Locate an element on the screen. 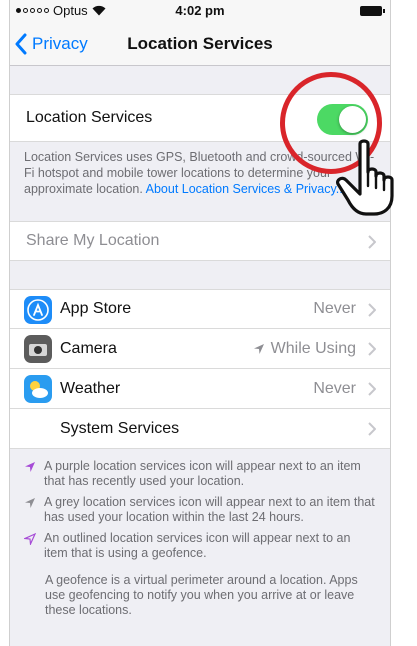 The width and height of the screenshot is (417, 646). back-label: Privacy is located at coordinates (60, 43).